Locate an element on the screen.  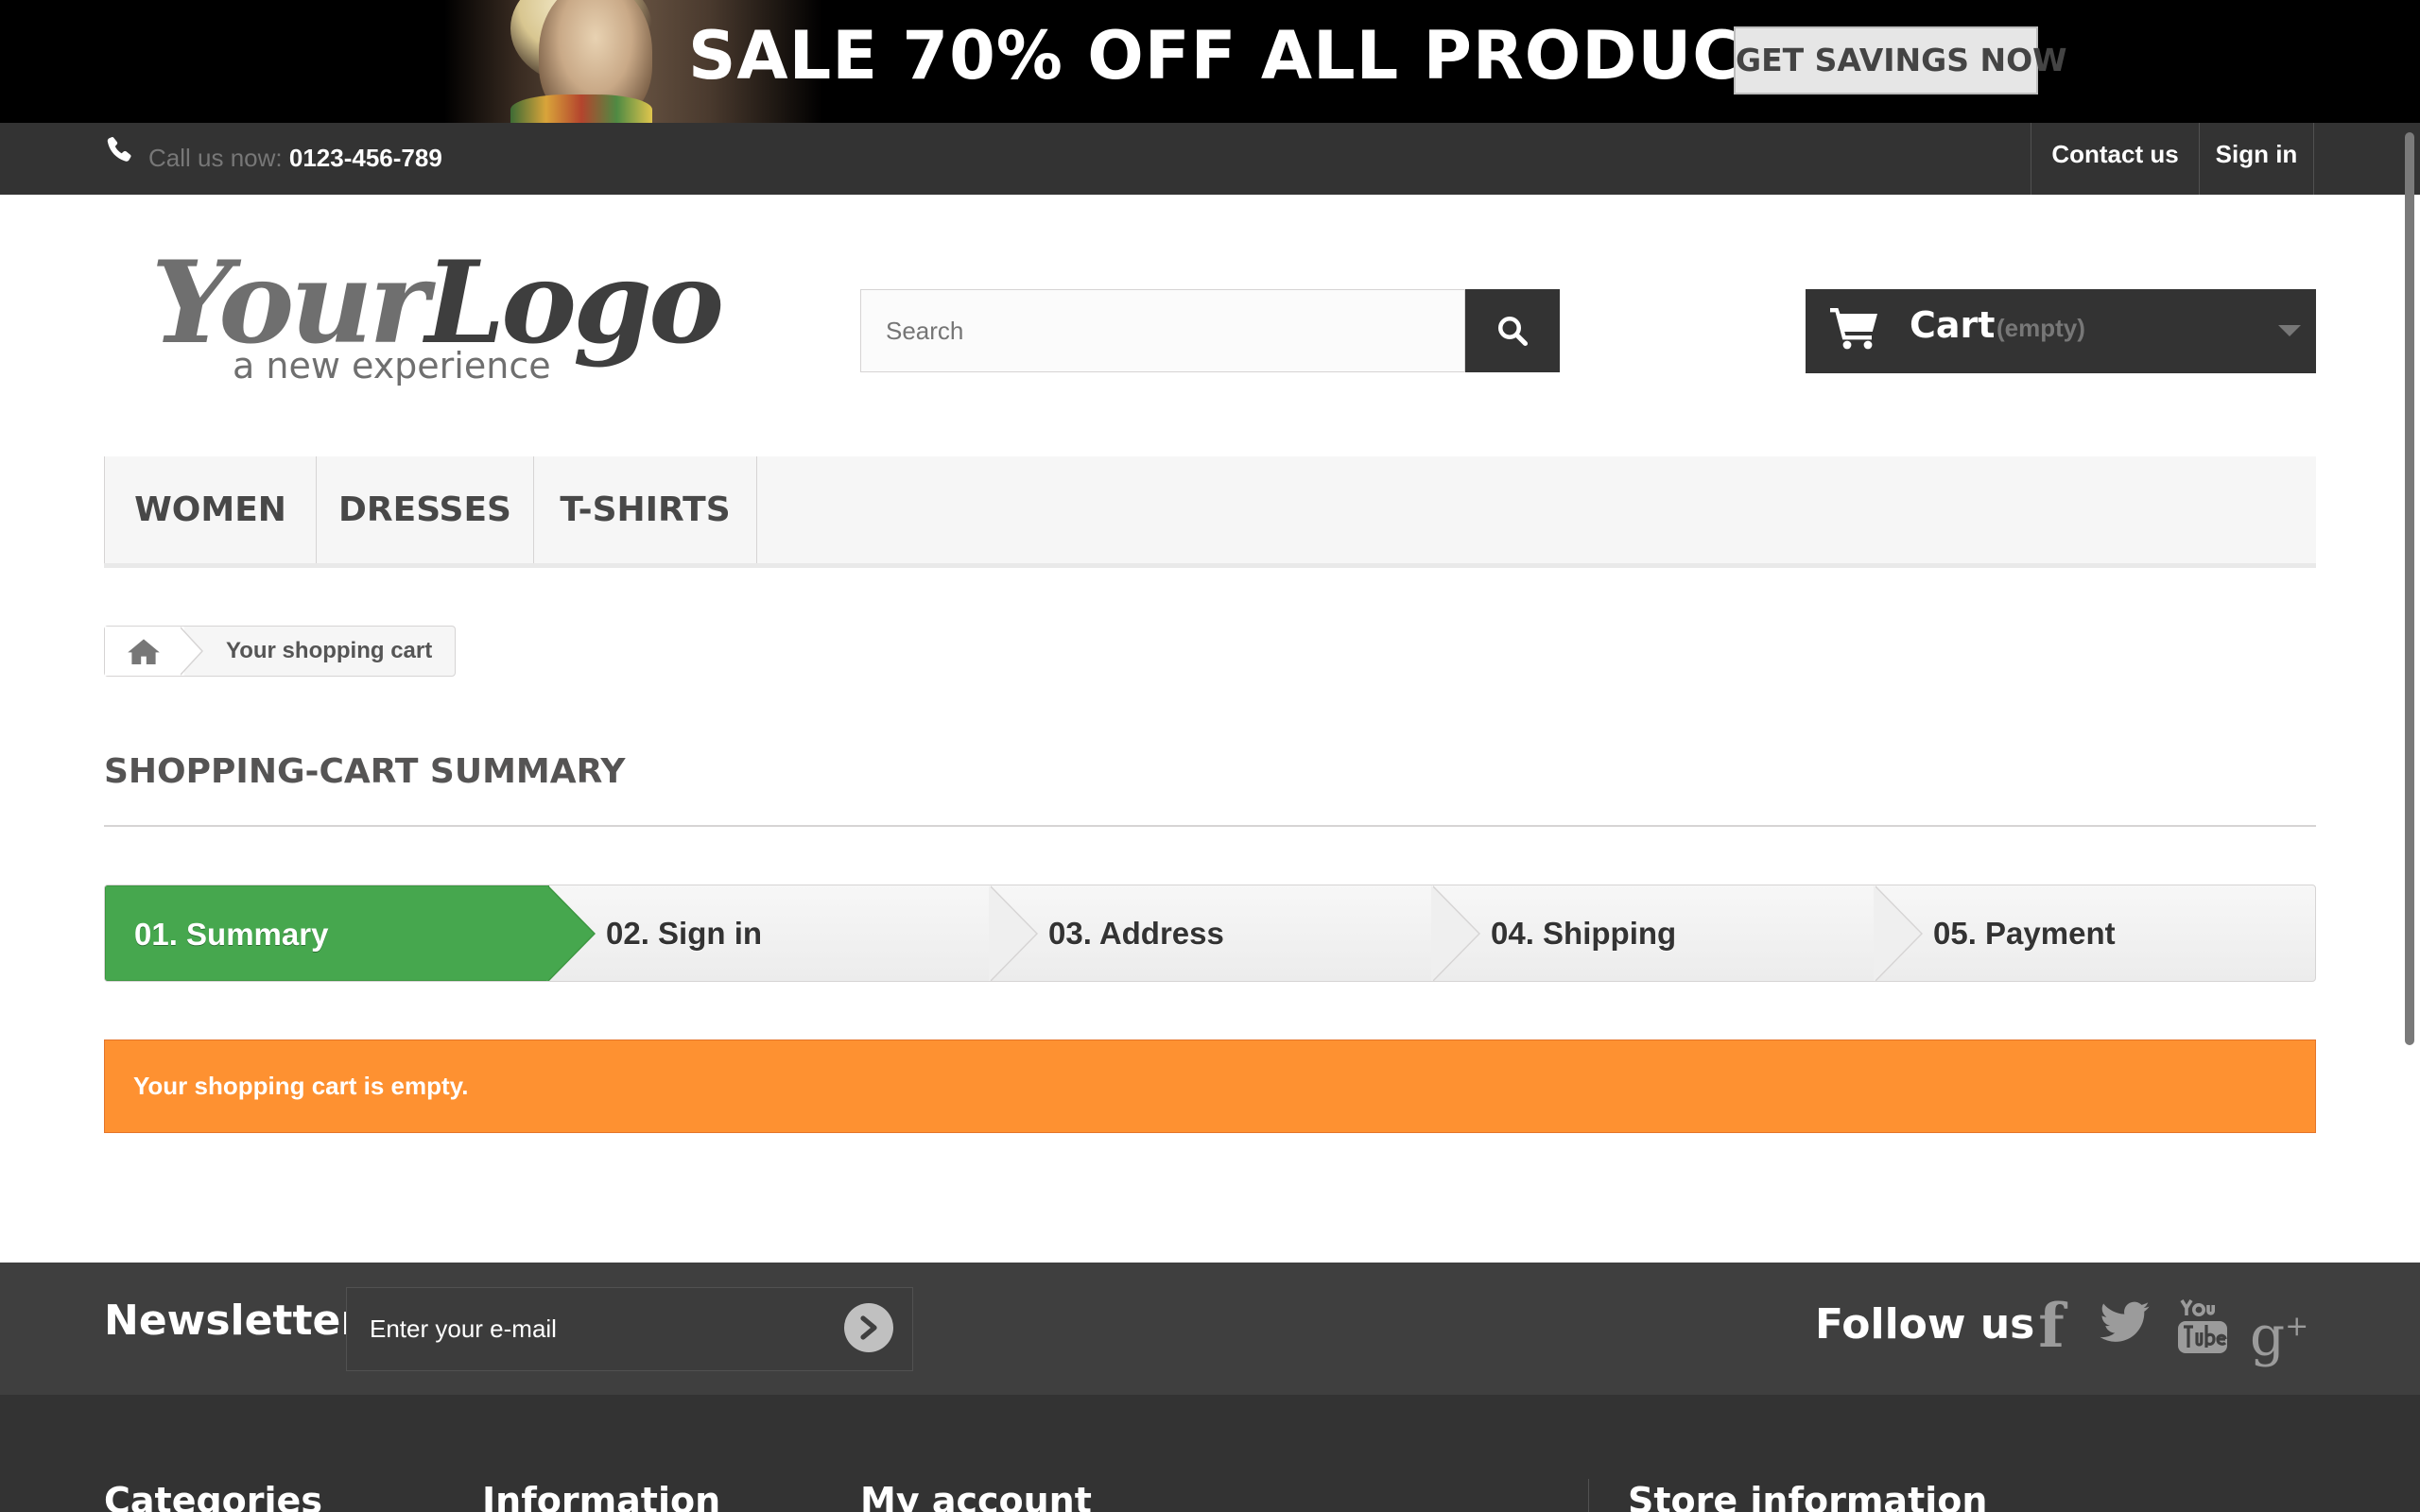
store-logo: YourLogo a new experience is located at coordinates (437, 314).